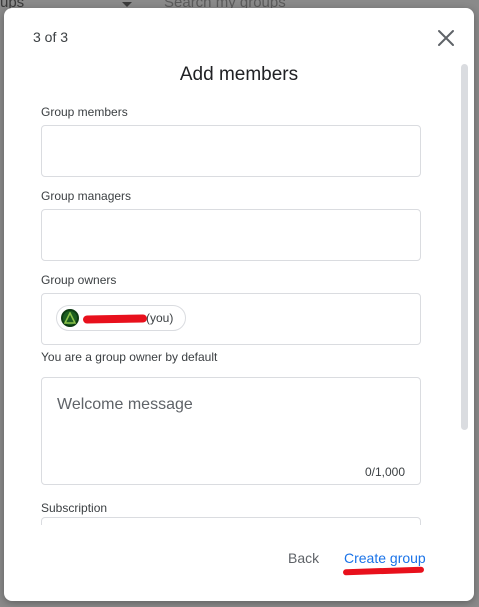  I want to click on avatar, so click(70, 318).